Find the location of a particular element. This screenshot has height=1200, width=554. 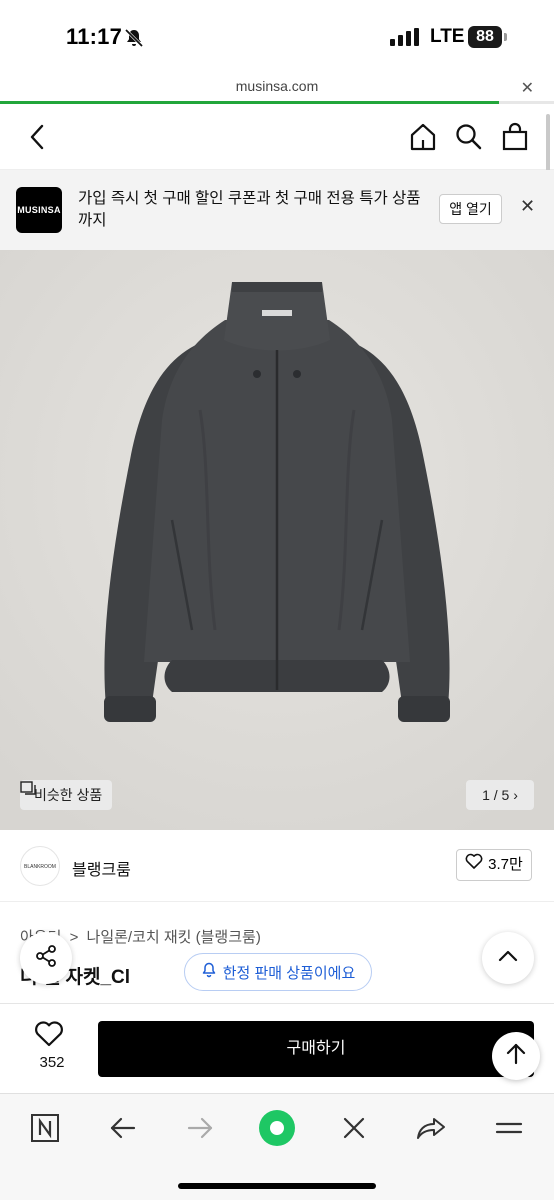

forward-icon is located at coordinates (200, 1128).